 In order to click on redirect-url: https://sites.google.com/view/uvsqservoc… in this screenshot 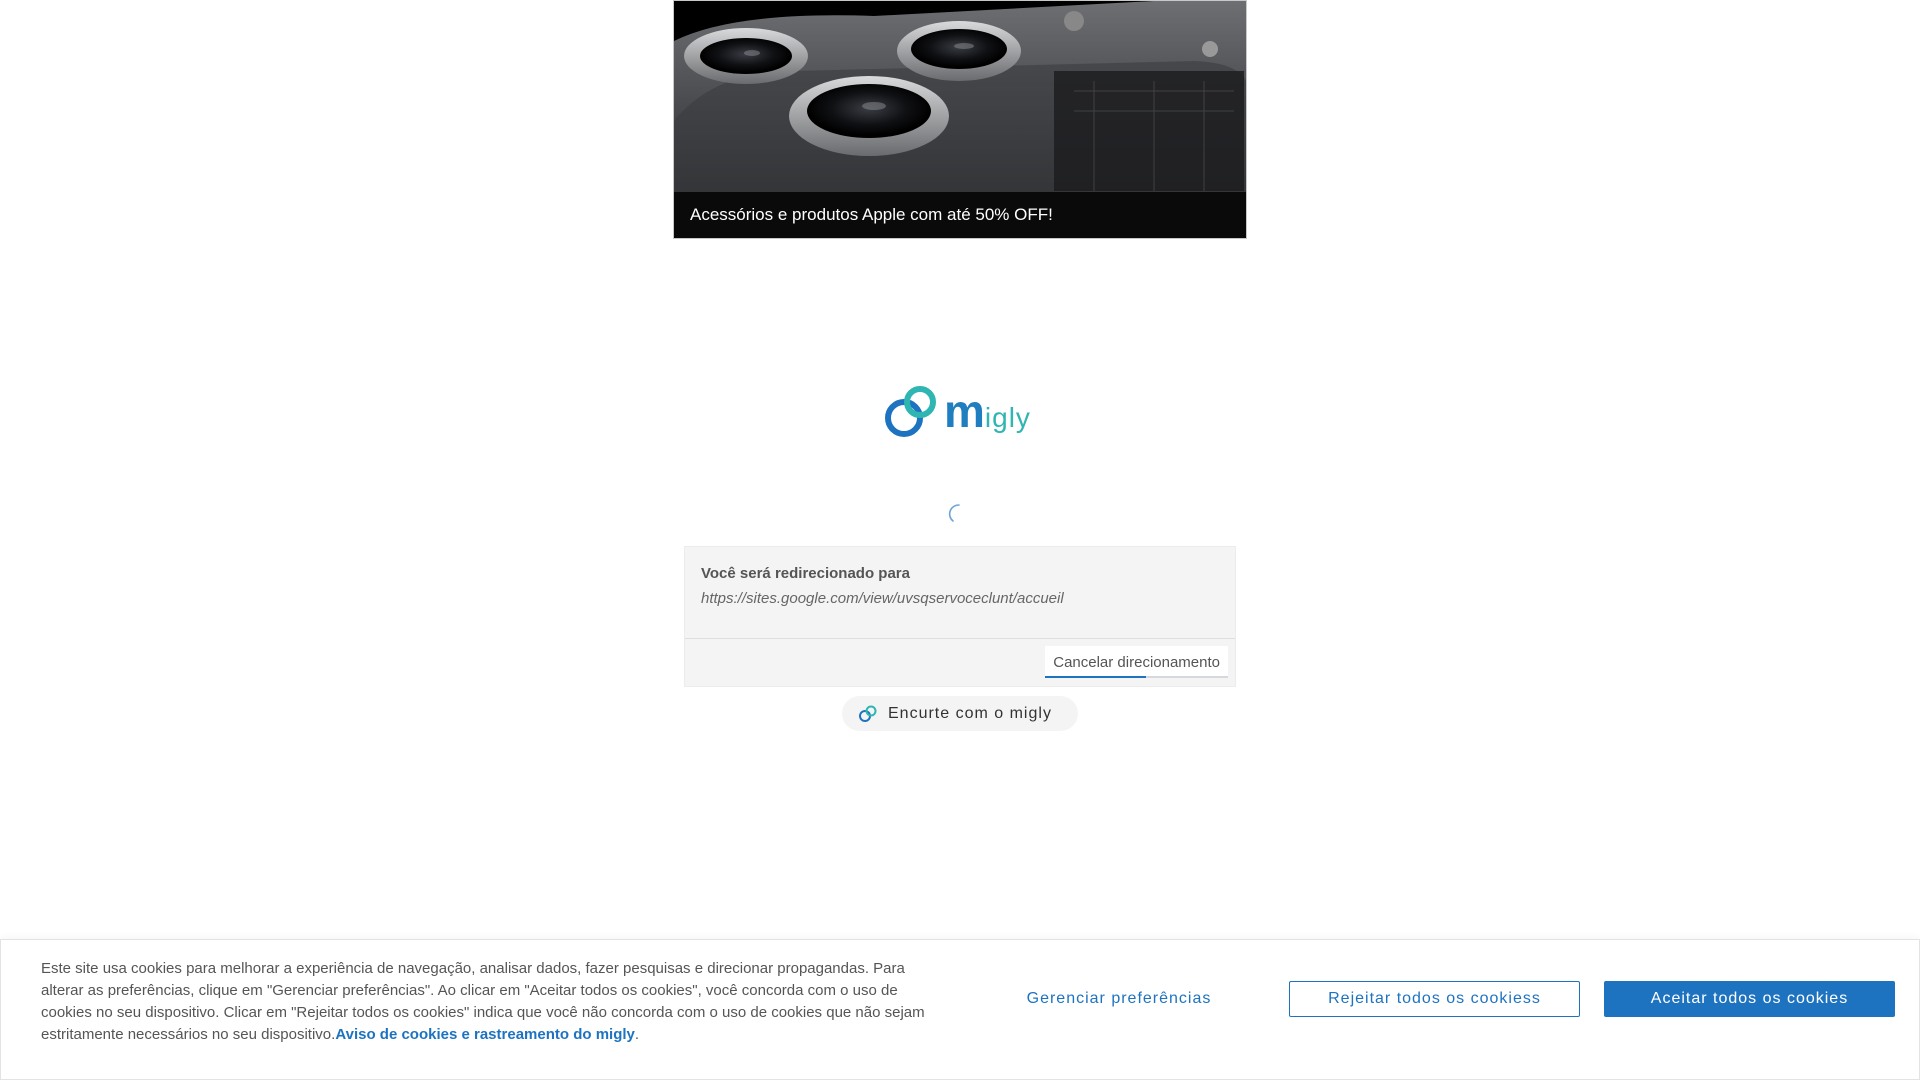, I will do `click(882, 598)`.